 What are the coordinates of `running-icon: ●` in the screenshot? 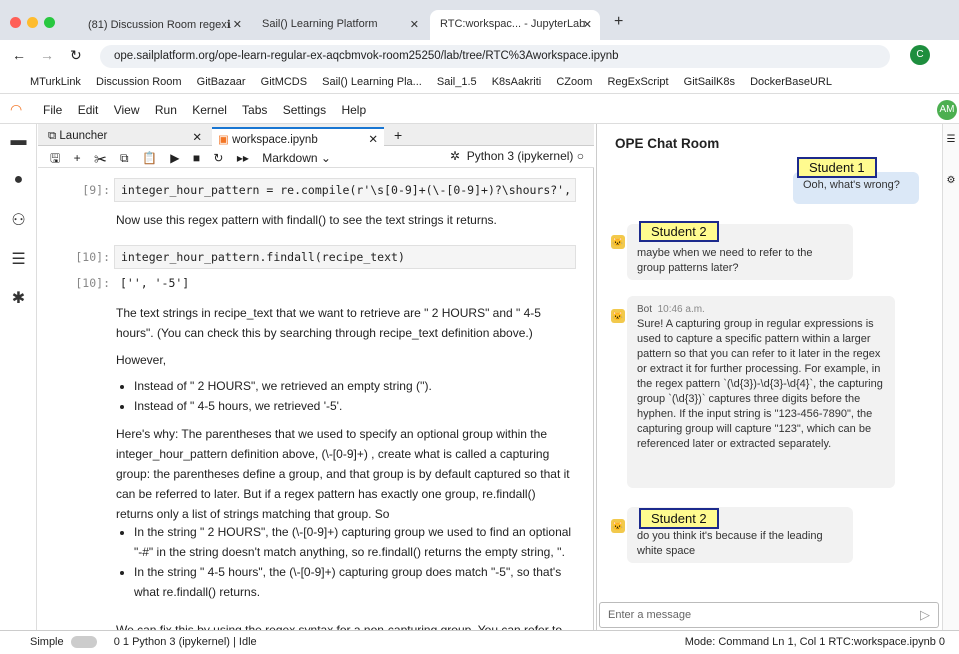 It's located at (18, 182).